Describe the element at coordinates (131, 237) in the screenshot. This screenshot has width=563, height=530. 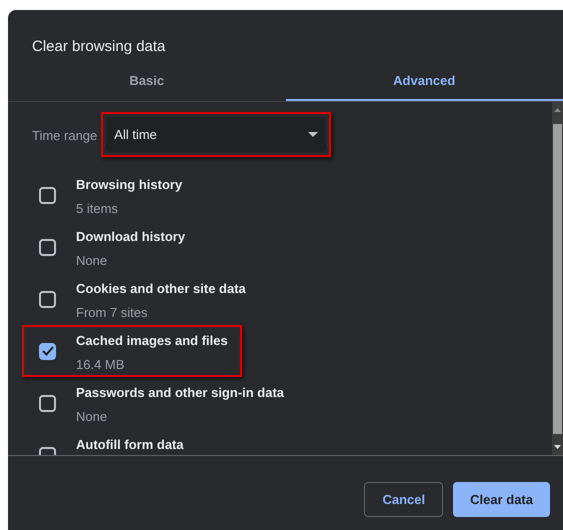
I see `item-title: Download history` at that location.